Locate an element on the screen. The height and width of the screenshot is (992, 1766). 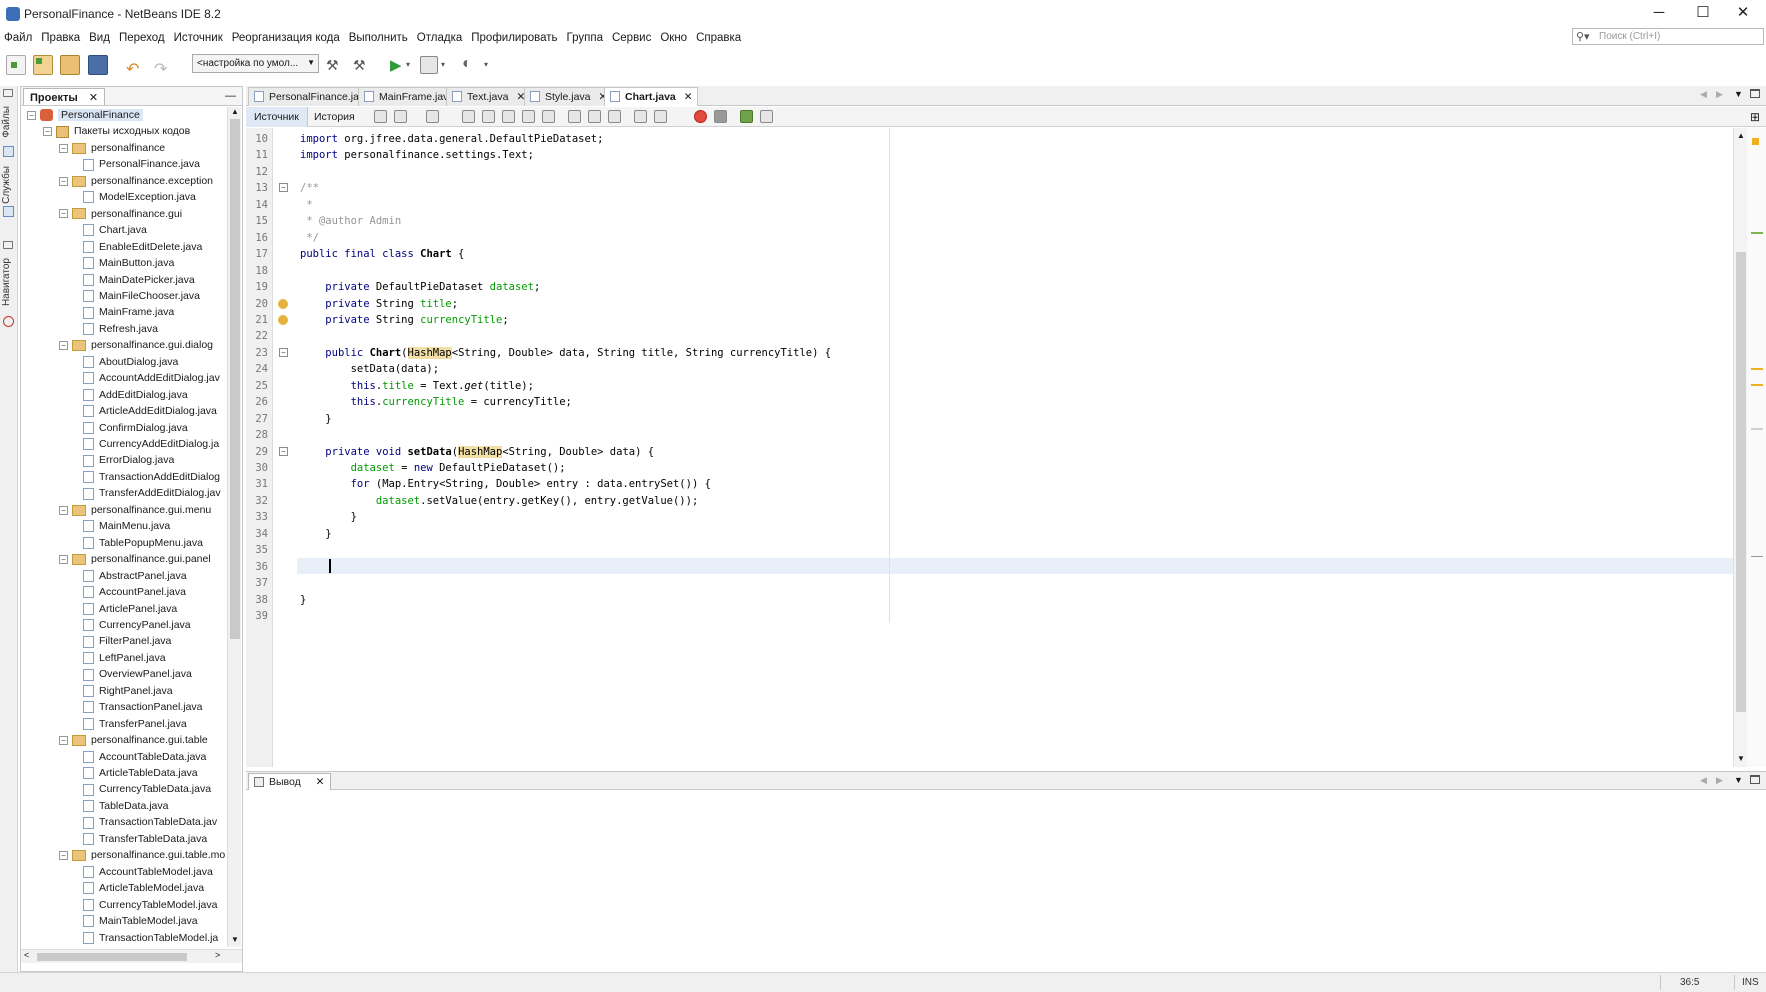
next-bookmark-icon is located at coordinates (594, 116).